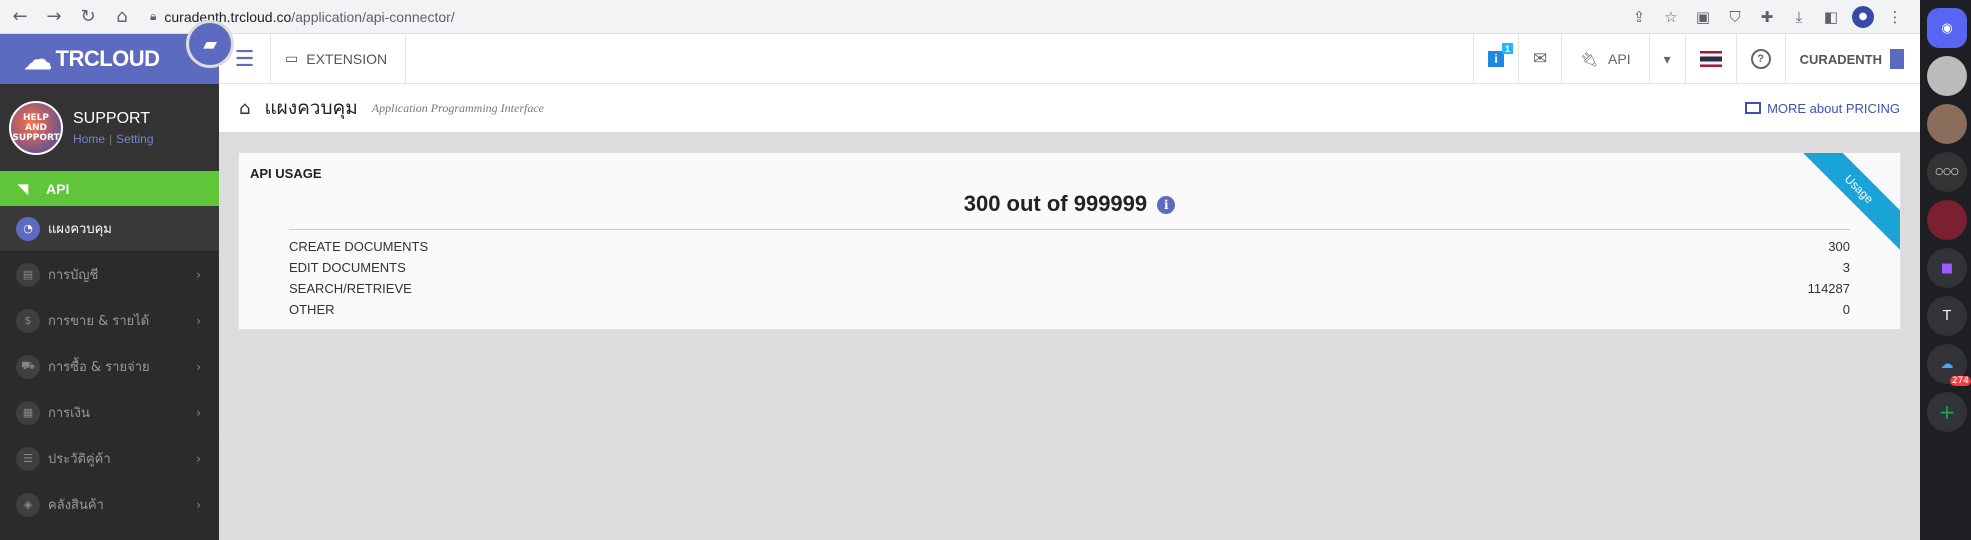 This screenshot has height=540, width=1971. I want to click on usage-row-value: 0, so click(1846, 309).